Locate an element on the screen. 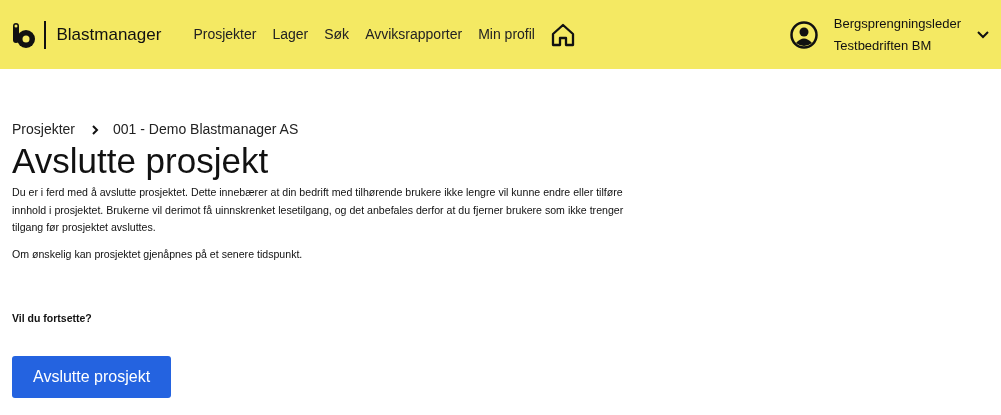 This screenshot has height=415, width=1001. nav-link: Lager is located at coordinates (290, 34).